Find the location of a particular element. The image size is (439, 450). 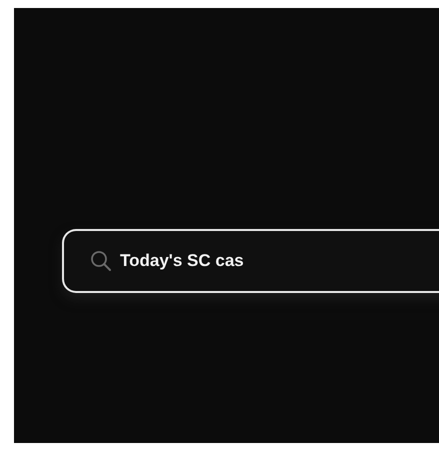

search-icon is located at coordinates (101, 261).